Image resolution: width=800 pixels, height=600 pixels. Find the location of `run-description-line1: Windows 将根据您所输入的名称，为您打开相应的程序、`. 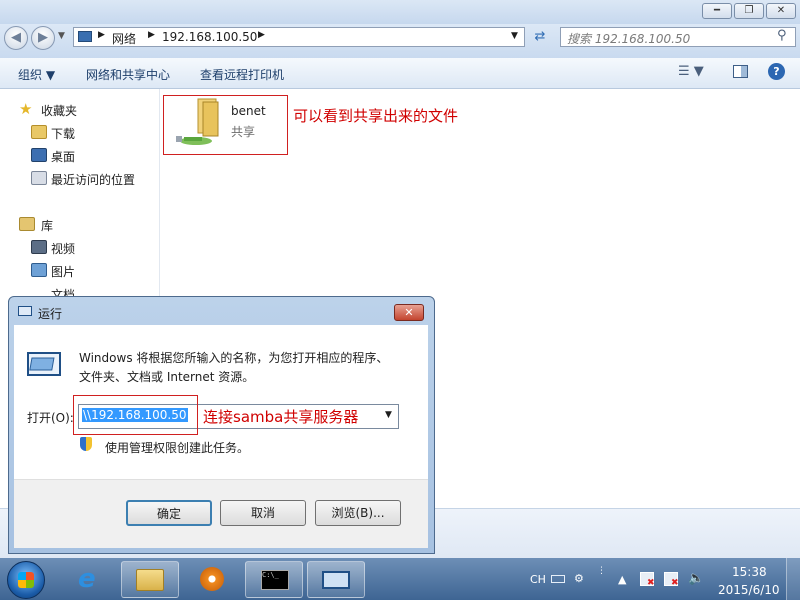

run-description-line1: Windows 将根据您所输入的名称，为您打开相应的程序、 is located at coordinates (234, 358).